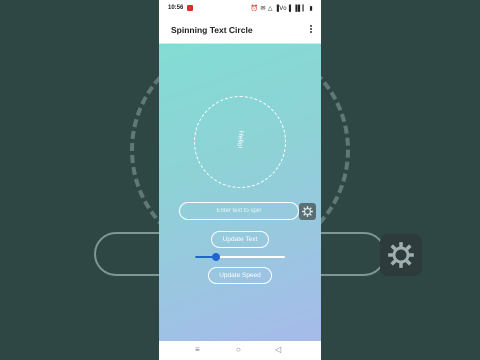  Describe the element at coordinates (240, 275) in the screenshot. I see `update-speed-button: Update Speed` at that location.